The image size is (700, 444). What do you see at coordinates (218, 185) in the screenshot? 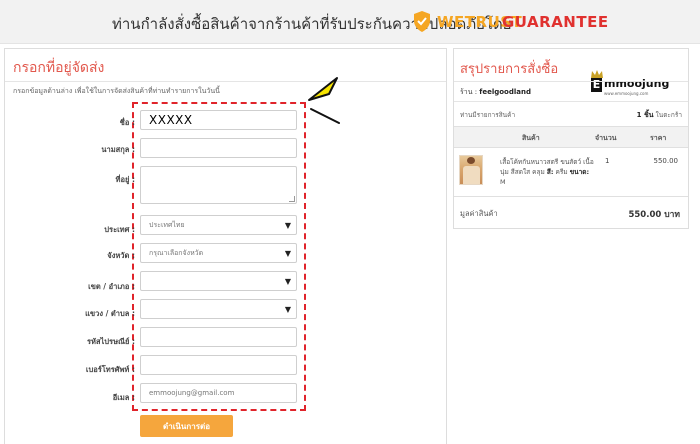
I see `address-field` at bounding box center [218, 185].